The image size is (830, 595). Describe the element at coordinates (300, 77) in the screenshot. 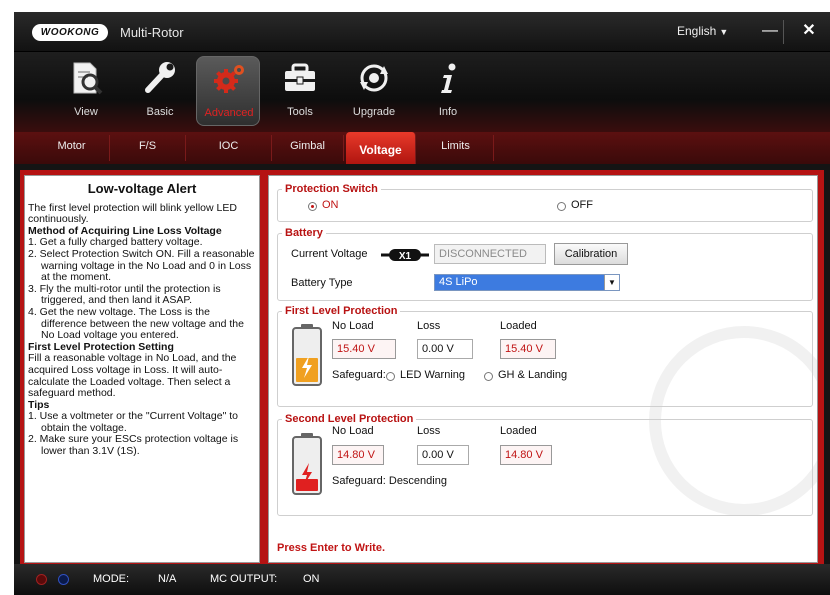

I see `toolbox-icon` at that location.